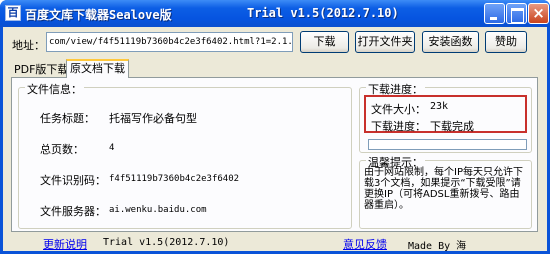 The image size is (550, 254). Describe the element at coordinates (153, 118) in the screenshot. I see `task-title-value: 托福写作必备句型` at that location.